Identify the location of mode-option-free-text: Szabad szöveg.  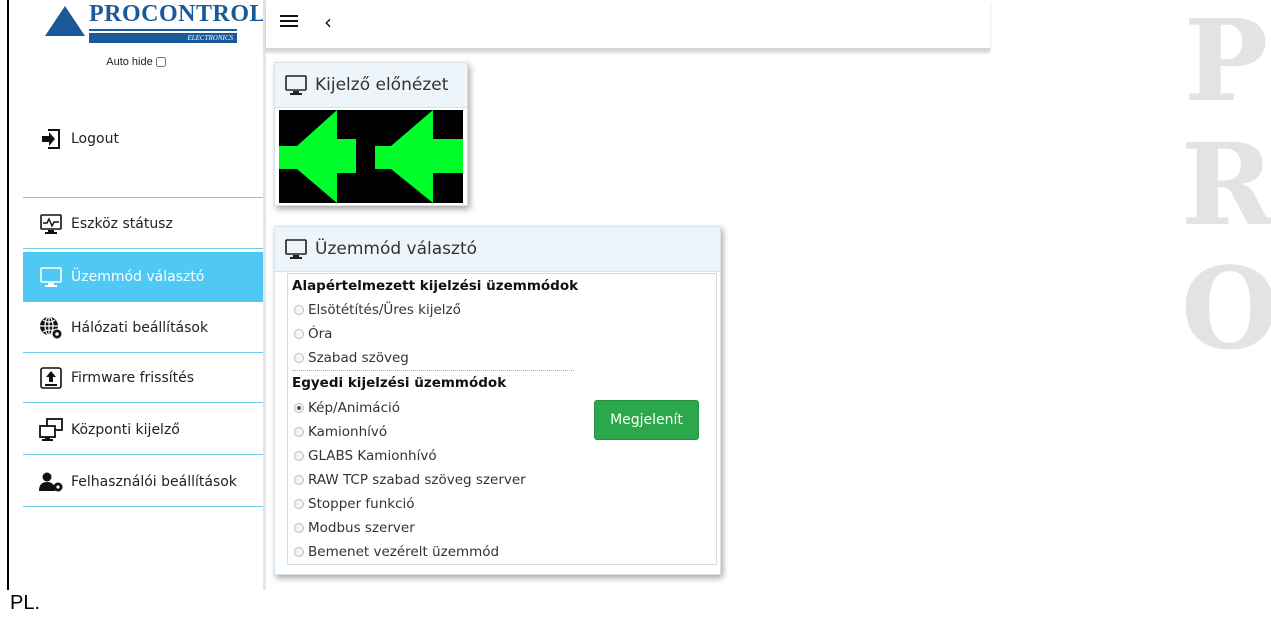
(351, 358).